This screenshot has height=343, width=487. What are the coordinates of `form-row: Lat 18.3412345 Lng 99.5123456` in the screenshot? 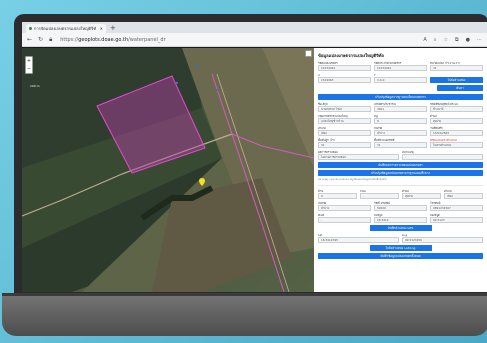 It's located at (400, 238).